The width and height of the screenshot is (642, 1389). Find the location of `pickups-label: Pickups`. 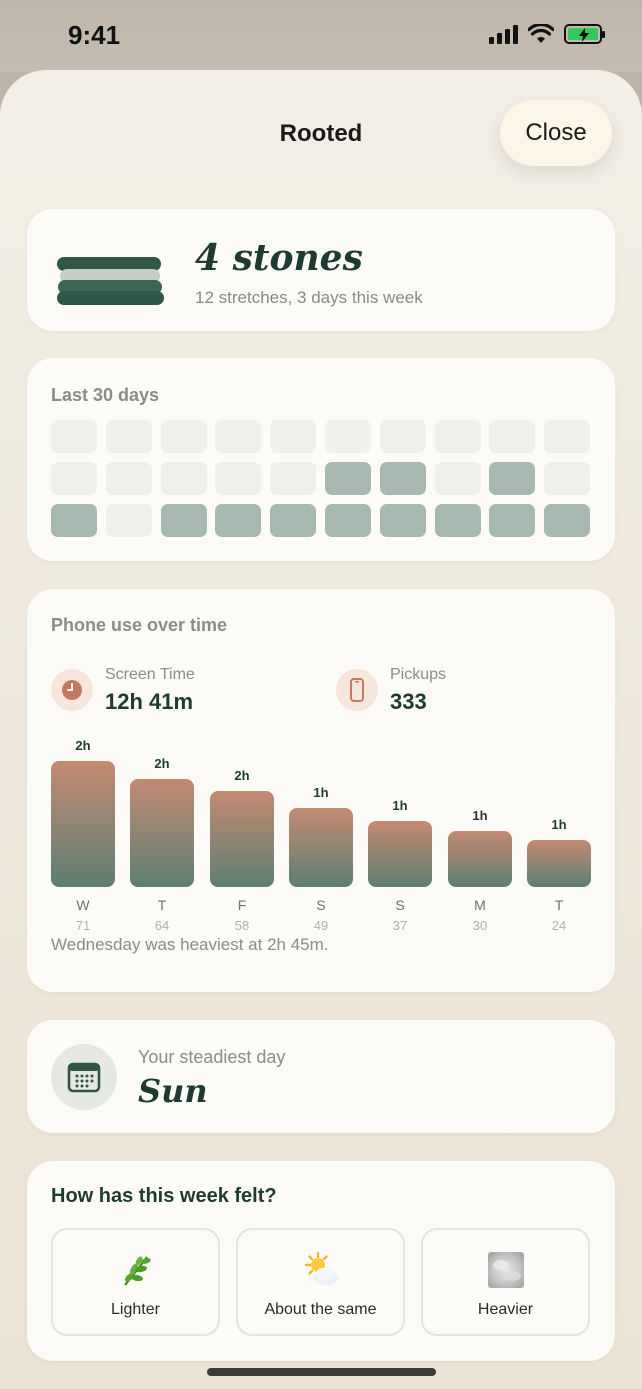

pickups-label: Pickups is located at coordinates (418, 674).